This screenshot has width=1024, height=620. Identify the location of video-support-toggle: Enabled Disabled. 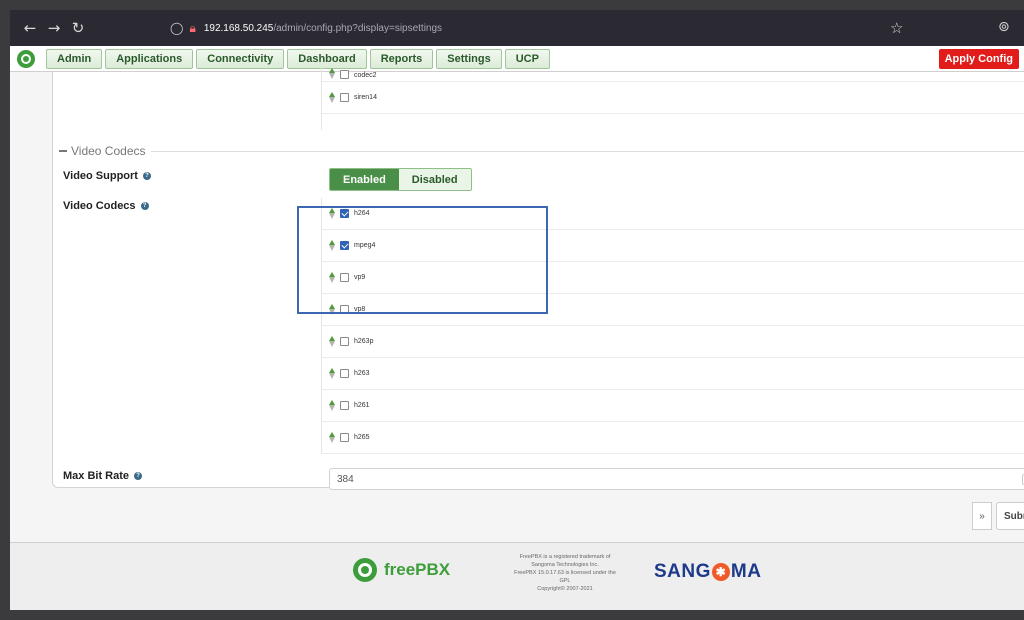
(400, 179).